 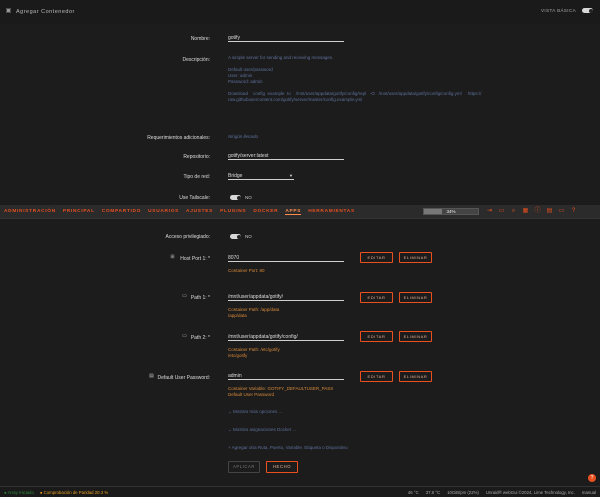 I want to click on password-help-line: Default User Password, so click(x=251, y=394).